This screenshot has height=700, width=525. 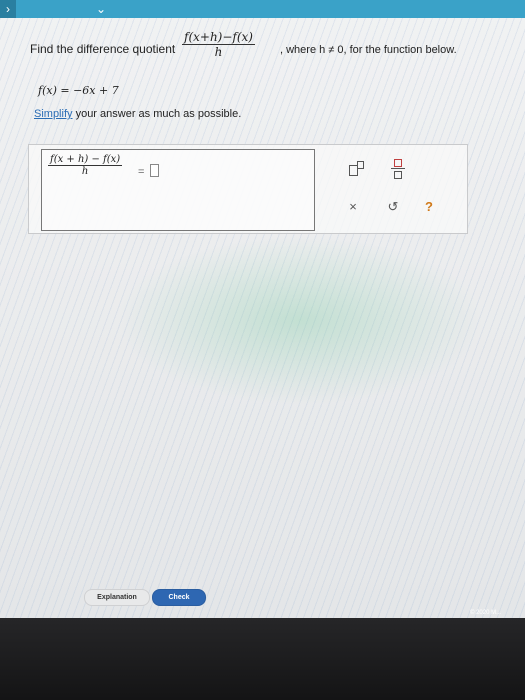 What do you see at coordinates (262, 9) in the screenshot?
I see `top-bar: › ⌄` at bounding box center [262, 9].